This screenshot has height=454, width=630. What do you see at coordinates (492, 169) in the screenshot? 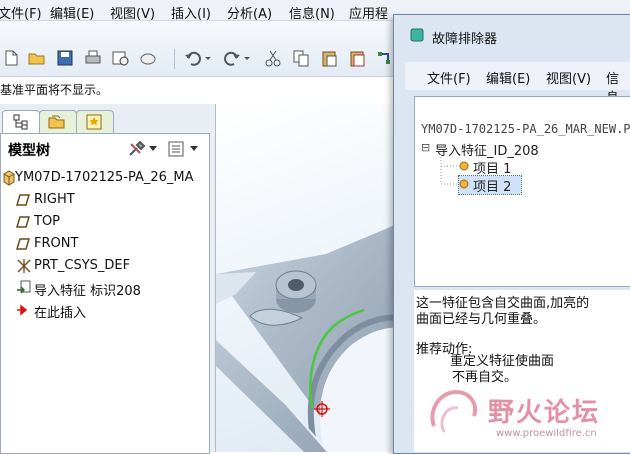
I see `tree-item-label: 项目 1` at bounding box center [492, 169].